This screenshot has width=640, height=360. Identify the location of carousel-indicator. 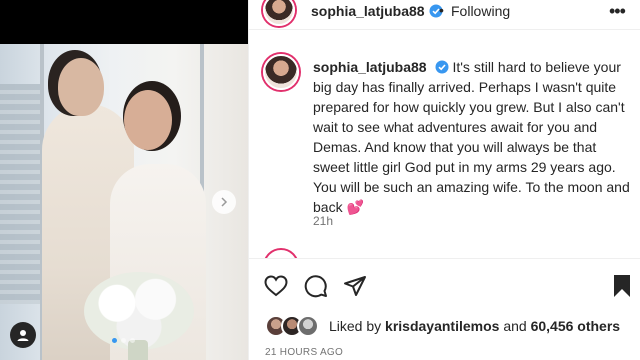
(123, 340).